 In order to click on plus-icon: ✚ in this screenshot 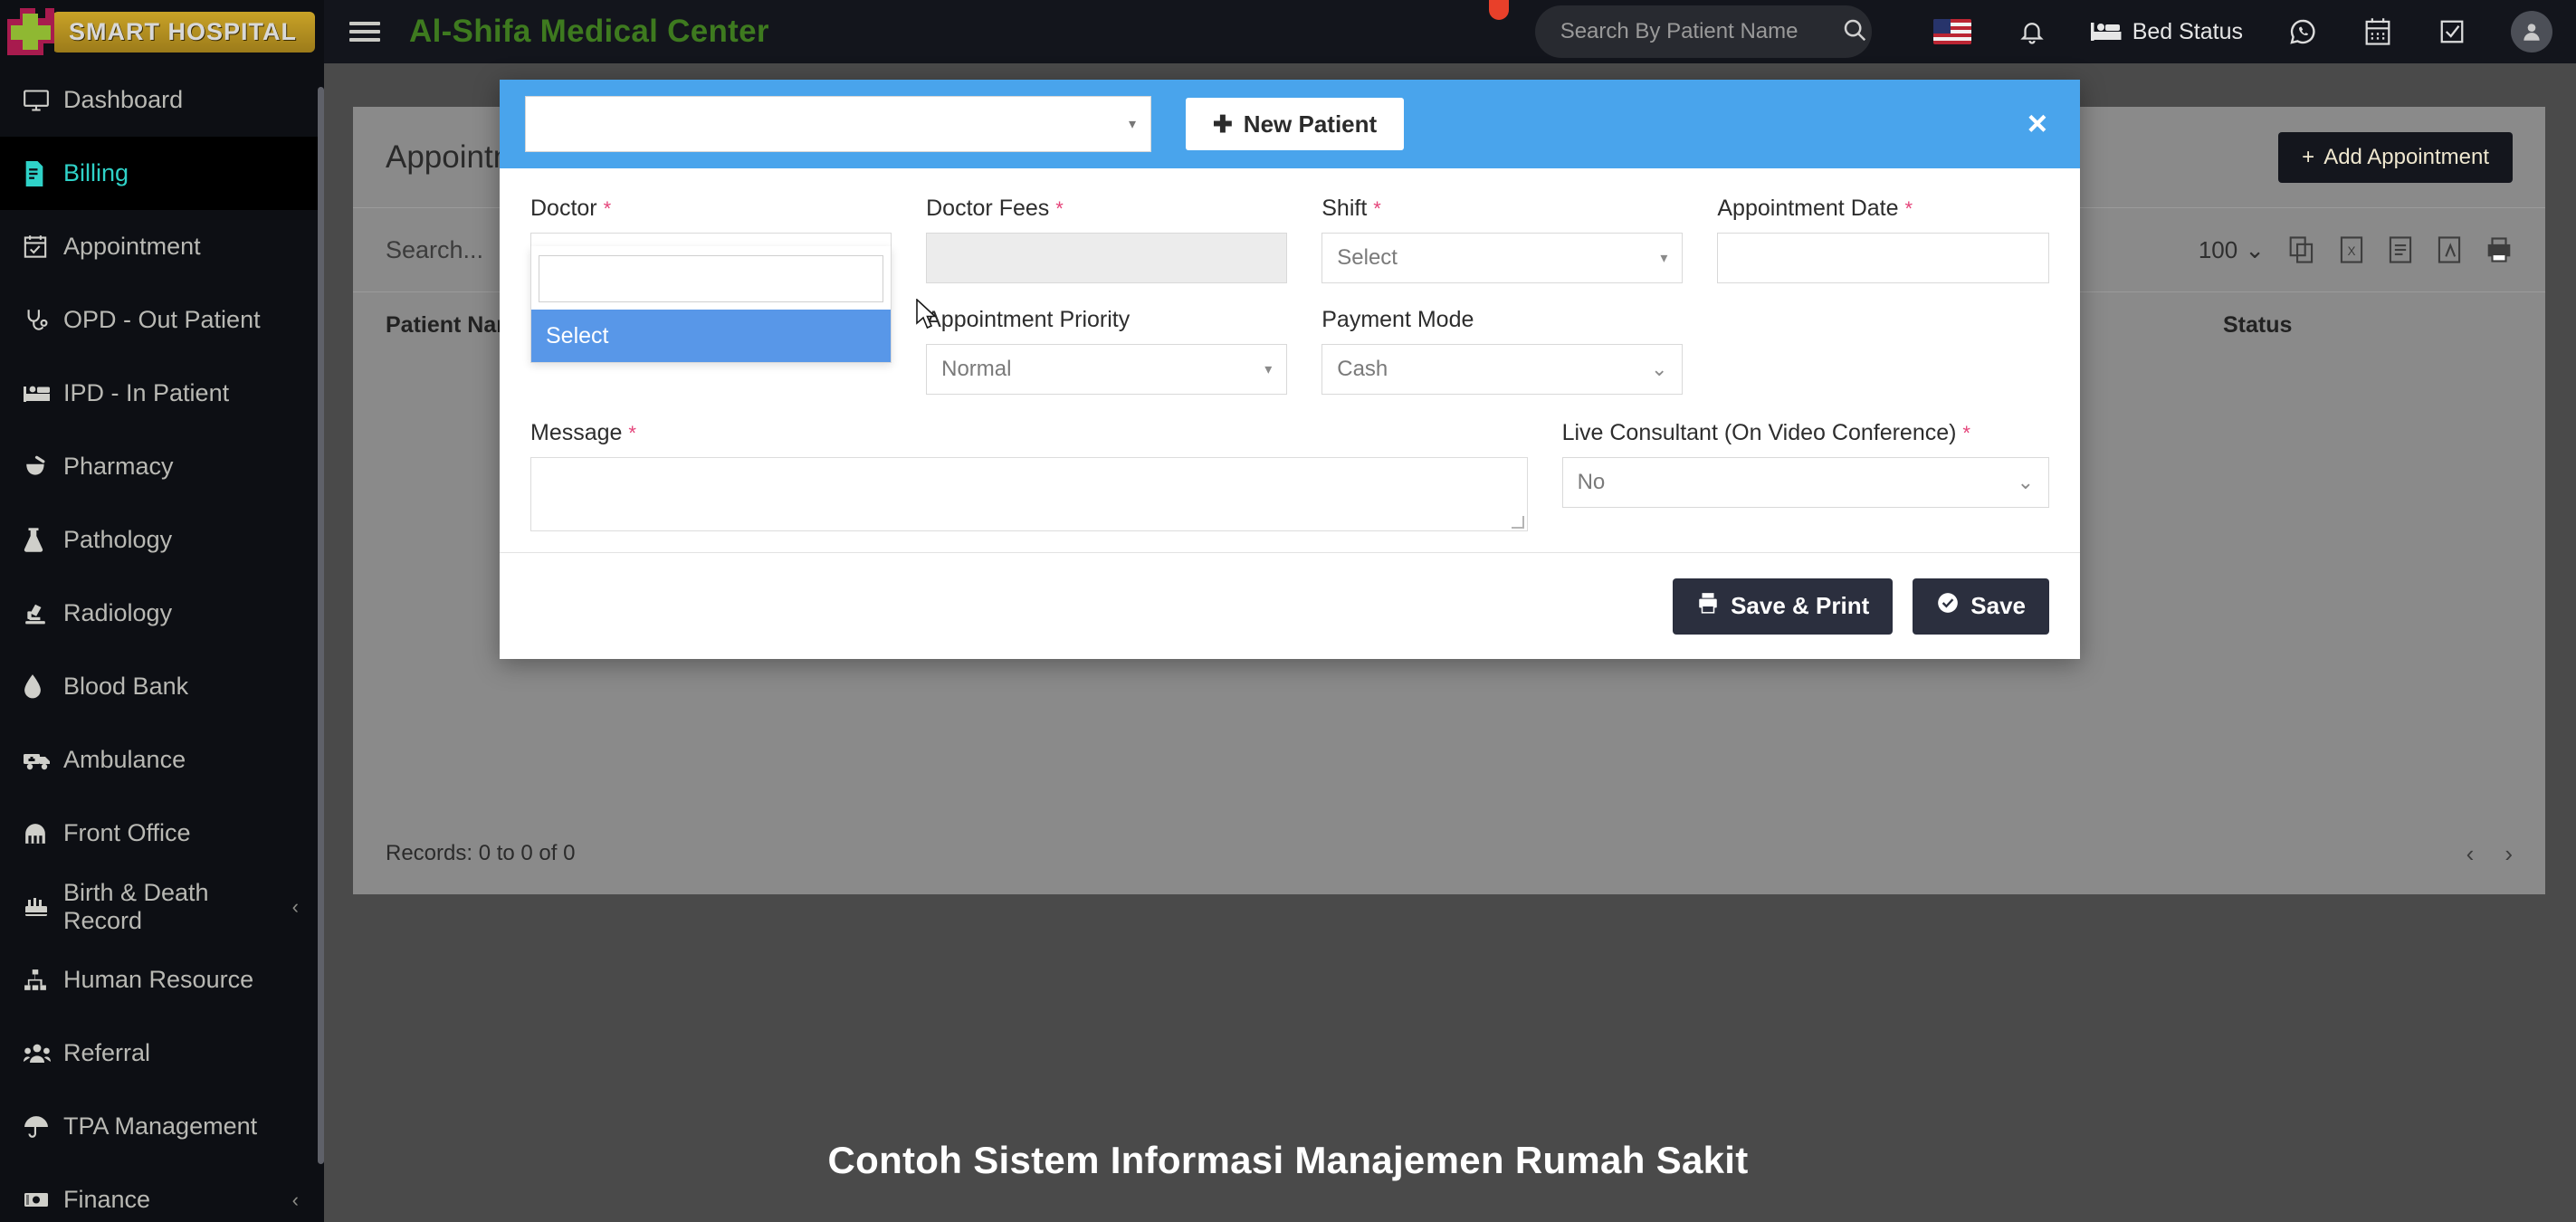, I will do `click(1223, 124)`.